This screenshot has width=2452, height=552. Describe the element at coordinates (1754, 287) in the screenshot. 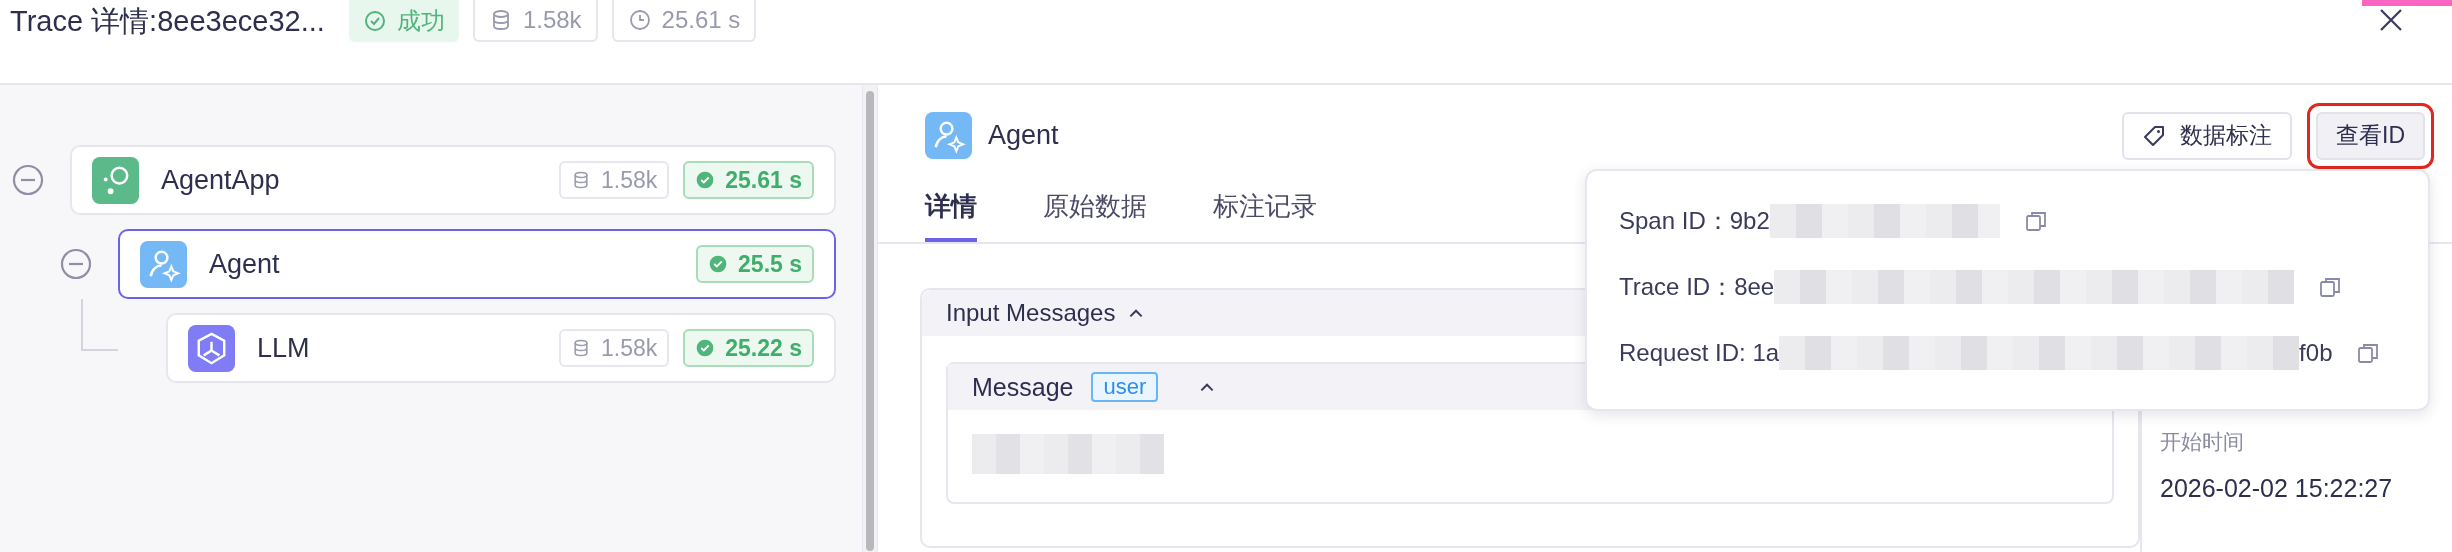

I see `id-value: 8ee` at that location.